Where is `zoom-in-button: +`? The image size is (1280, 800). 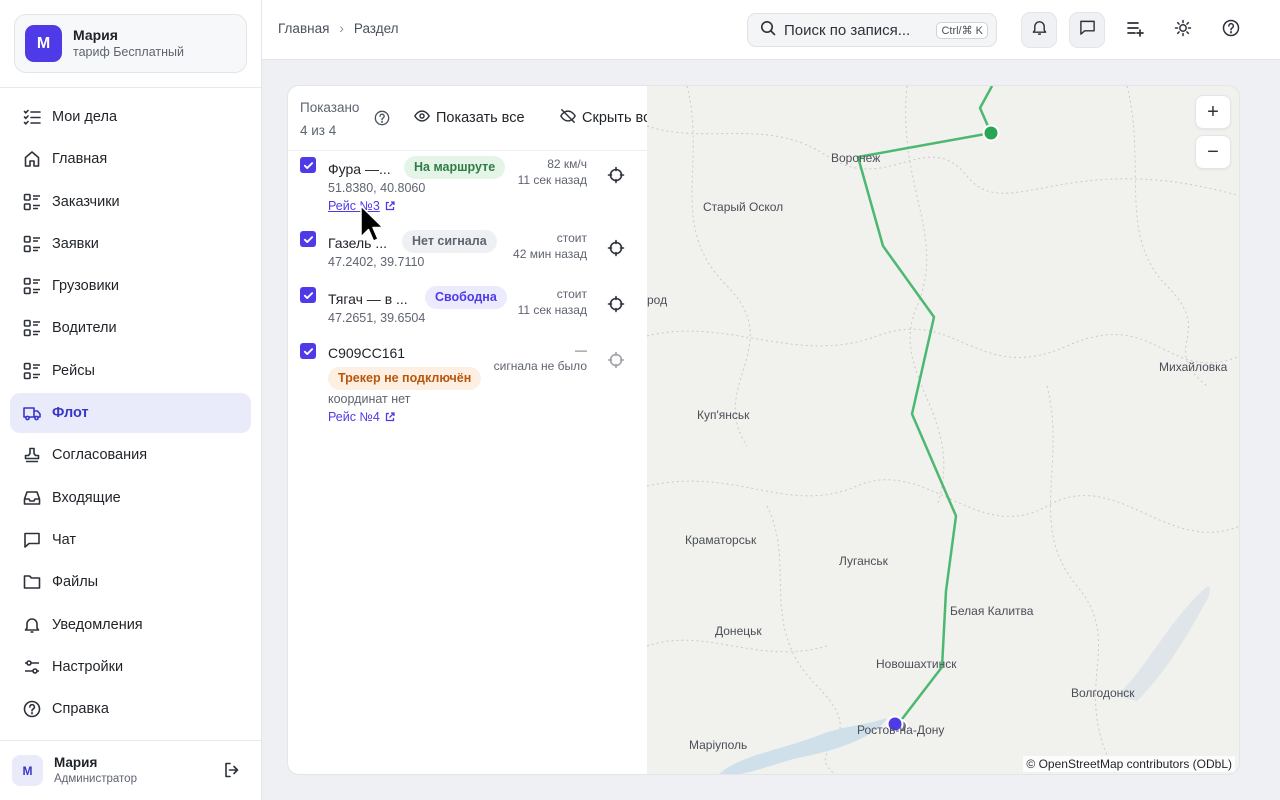 zoom-in-button: + is located at coordinates (1213, 112).